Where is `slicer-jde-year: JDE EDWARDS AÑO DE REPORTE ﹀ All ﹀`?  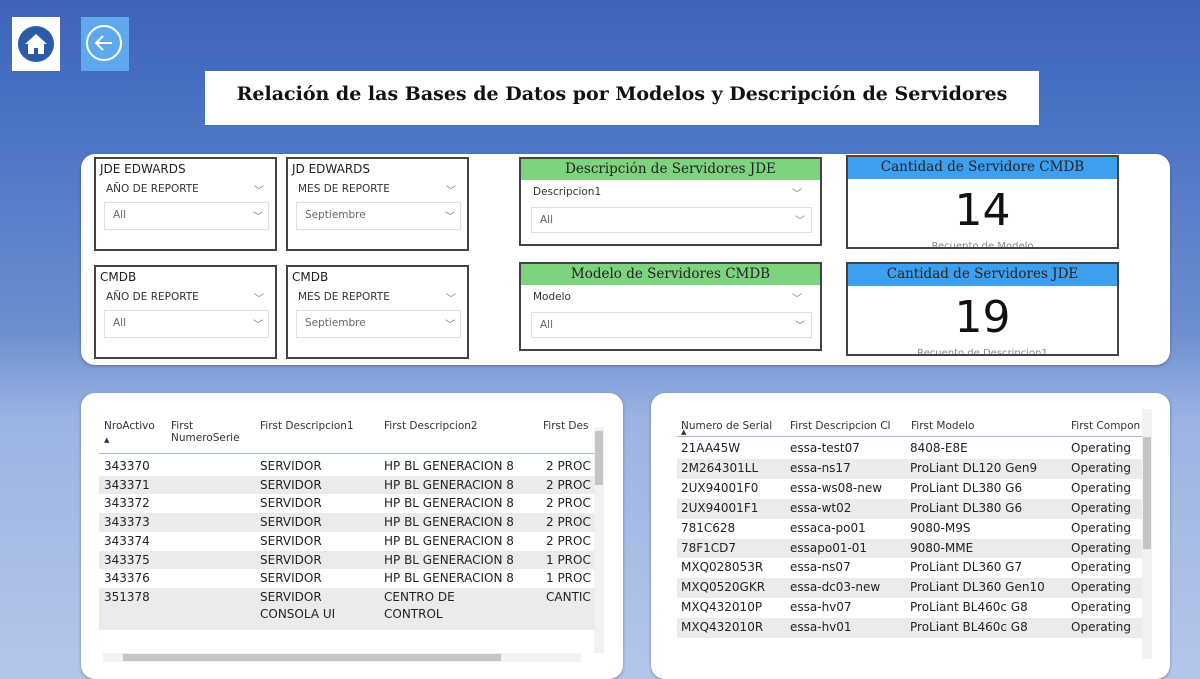 slicer-jde-year: JDE EDWARDS AÑO DE REPORTE ﹀ All ﹀ is located at coordinates (185, 204).